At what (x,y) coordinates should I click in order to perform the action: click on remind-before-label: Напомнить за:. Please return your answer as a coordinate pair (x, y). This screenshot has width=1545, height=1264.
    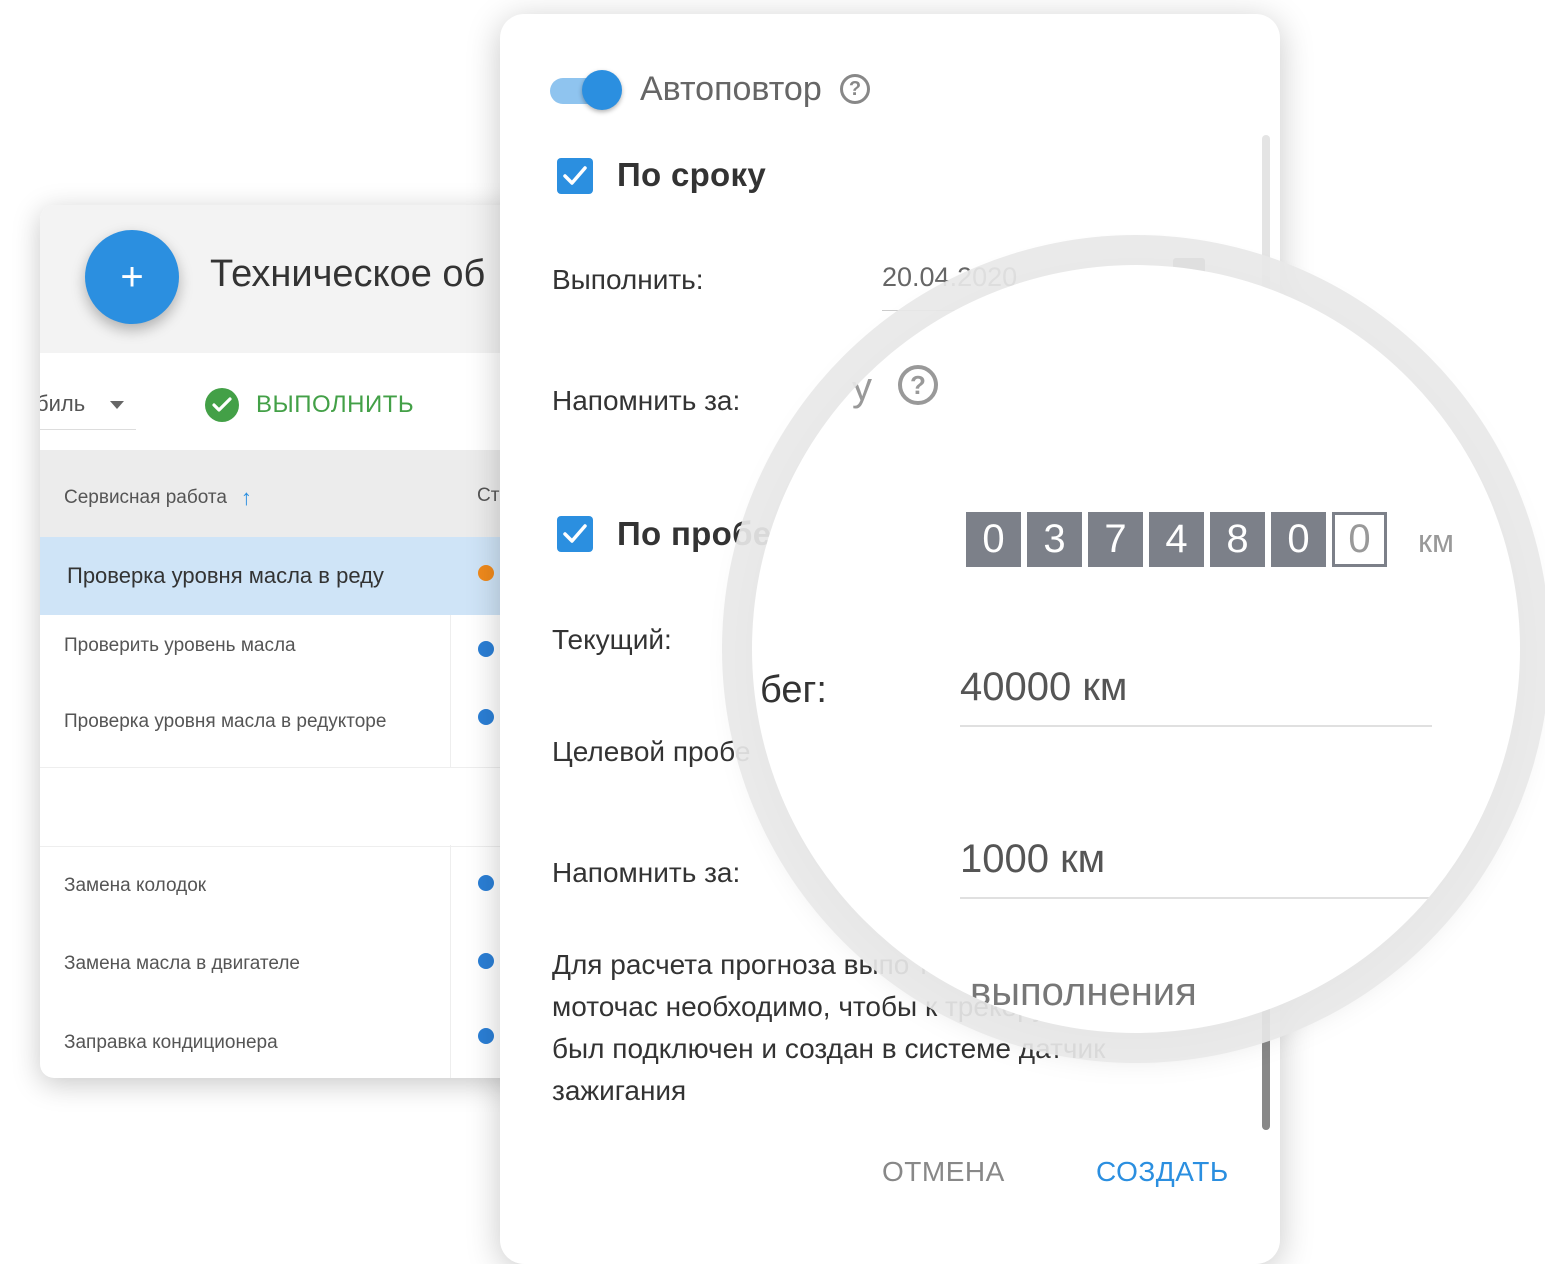
    Looking at the image, I should click on (646, 400).